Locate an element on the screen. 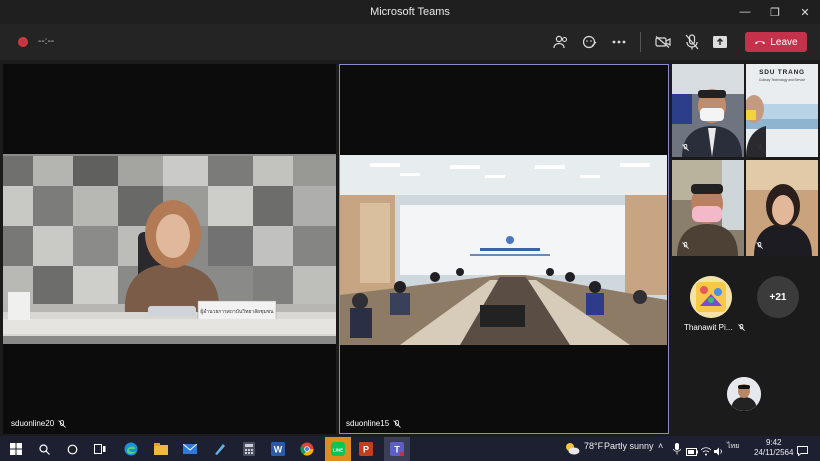 The height and width of the screenshot is (461, 820). meeting-timer: --:-- is located at coordinates (46, 41).